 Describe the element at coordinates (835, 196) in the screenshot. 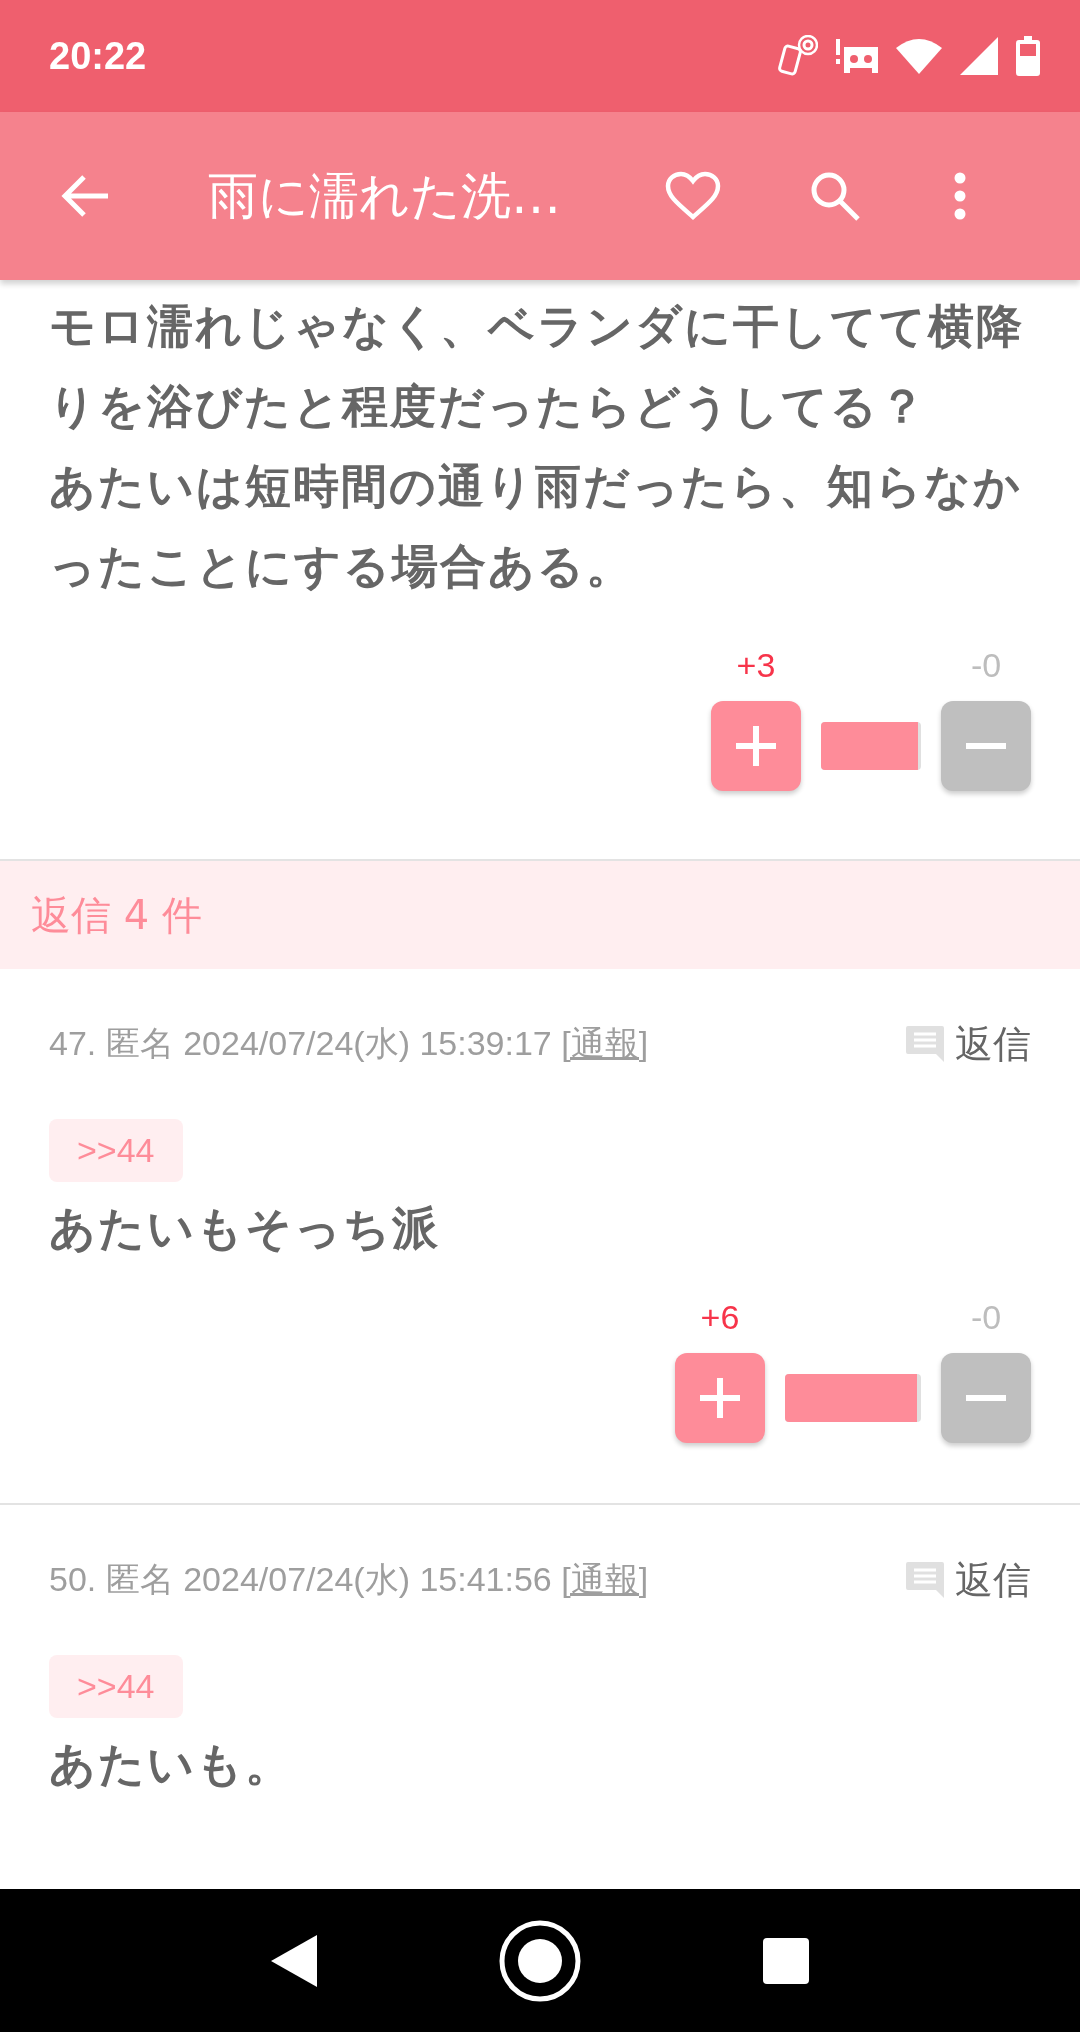

I see `search-icon` at that location.